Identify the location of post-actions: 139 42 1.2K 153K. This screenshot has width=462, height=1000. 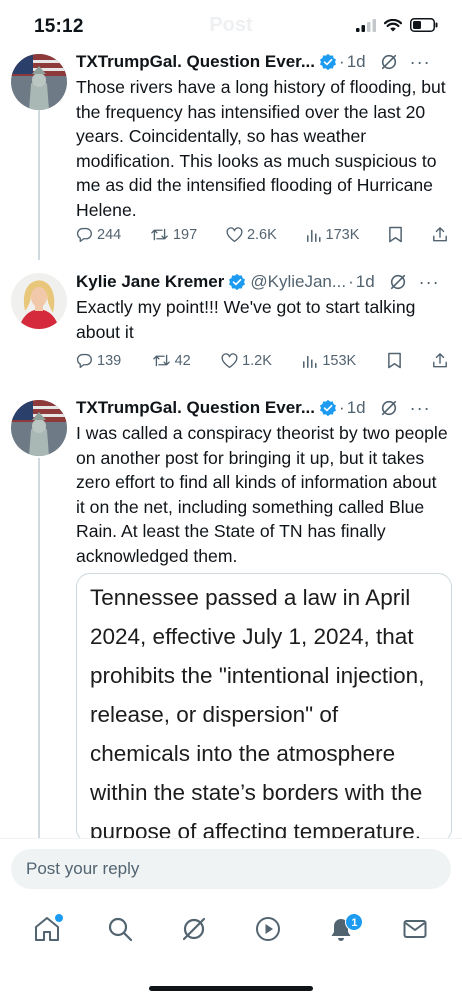
(262, 360).